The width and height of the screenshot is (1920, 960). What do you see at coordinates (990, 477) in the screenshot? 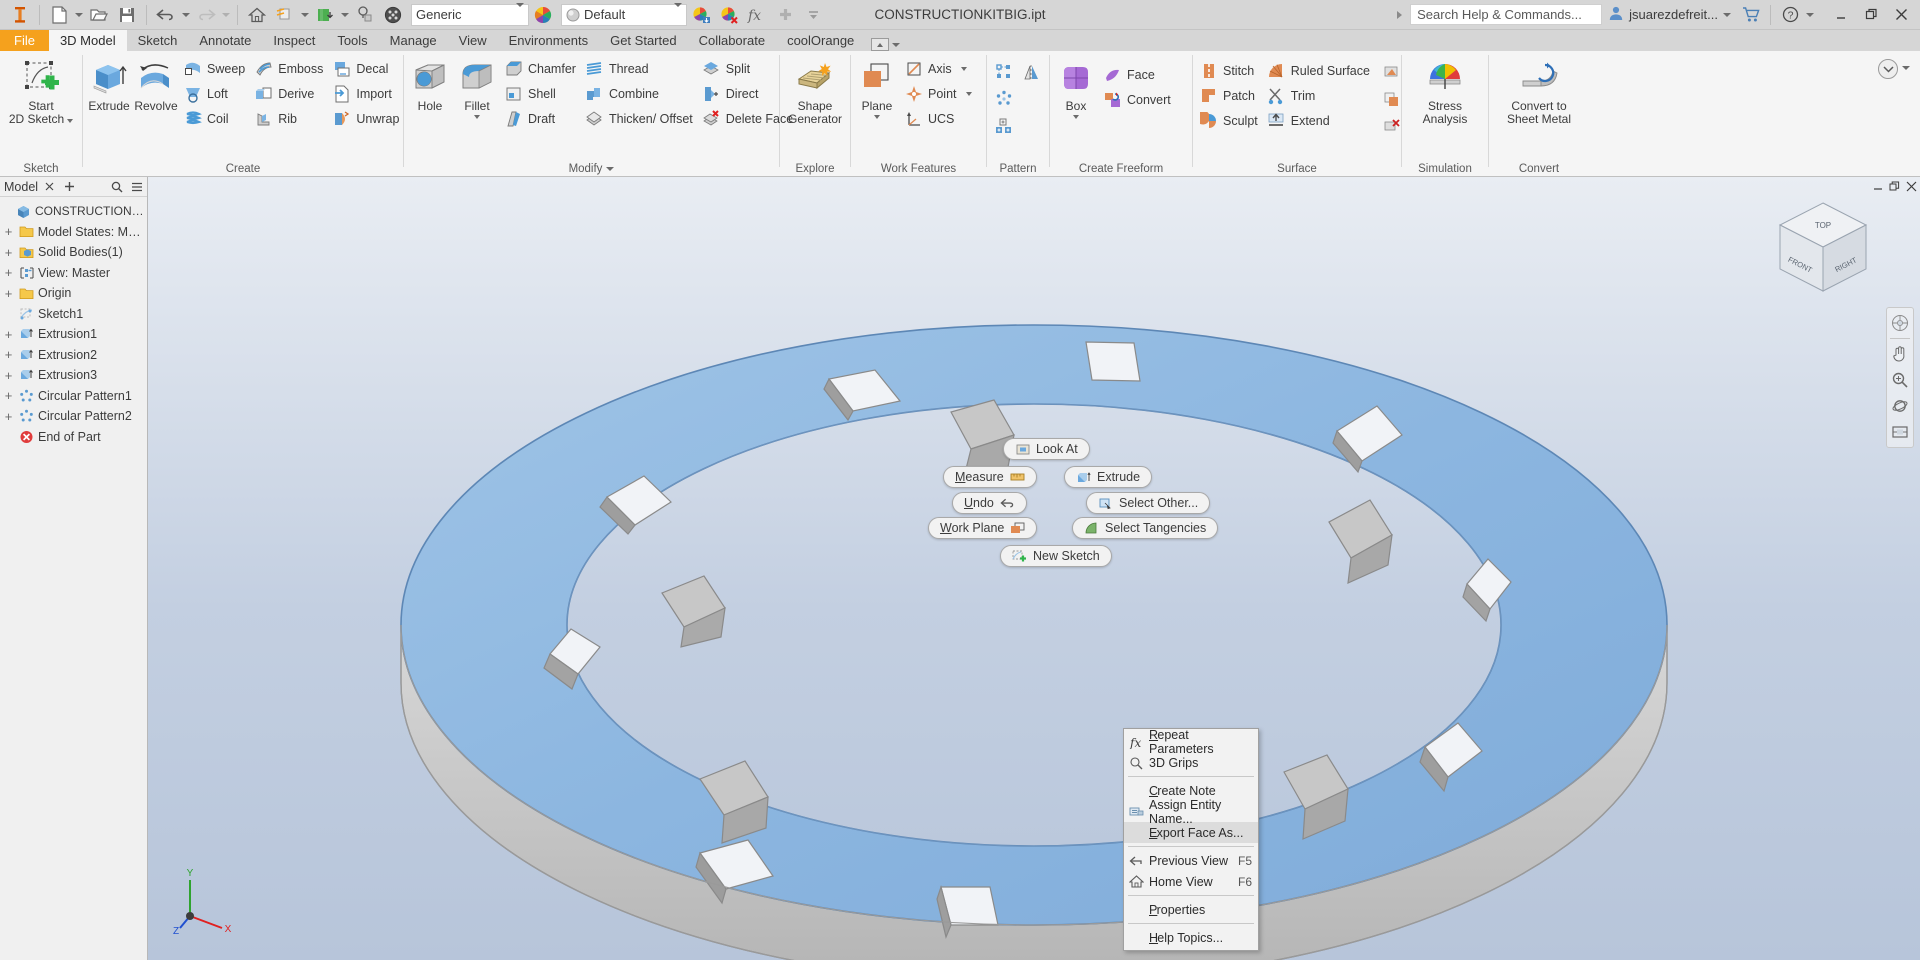
I see `measure-button: Measure` at bounding box center [990, 477].